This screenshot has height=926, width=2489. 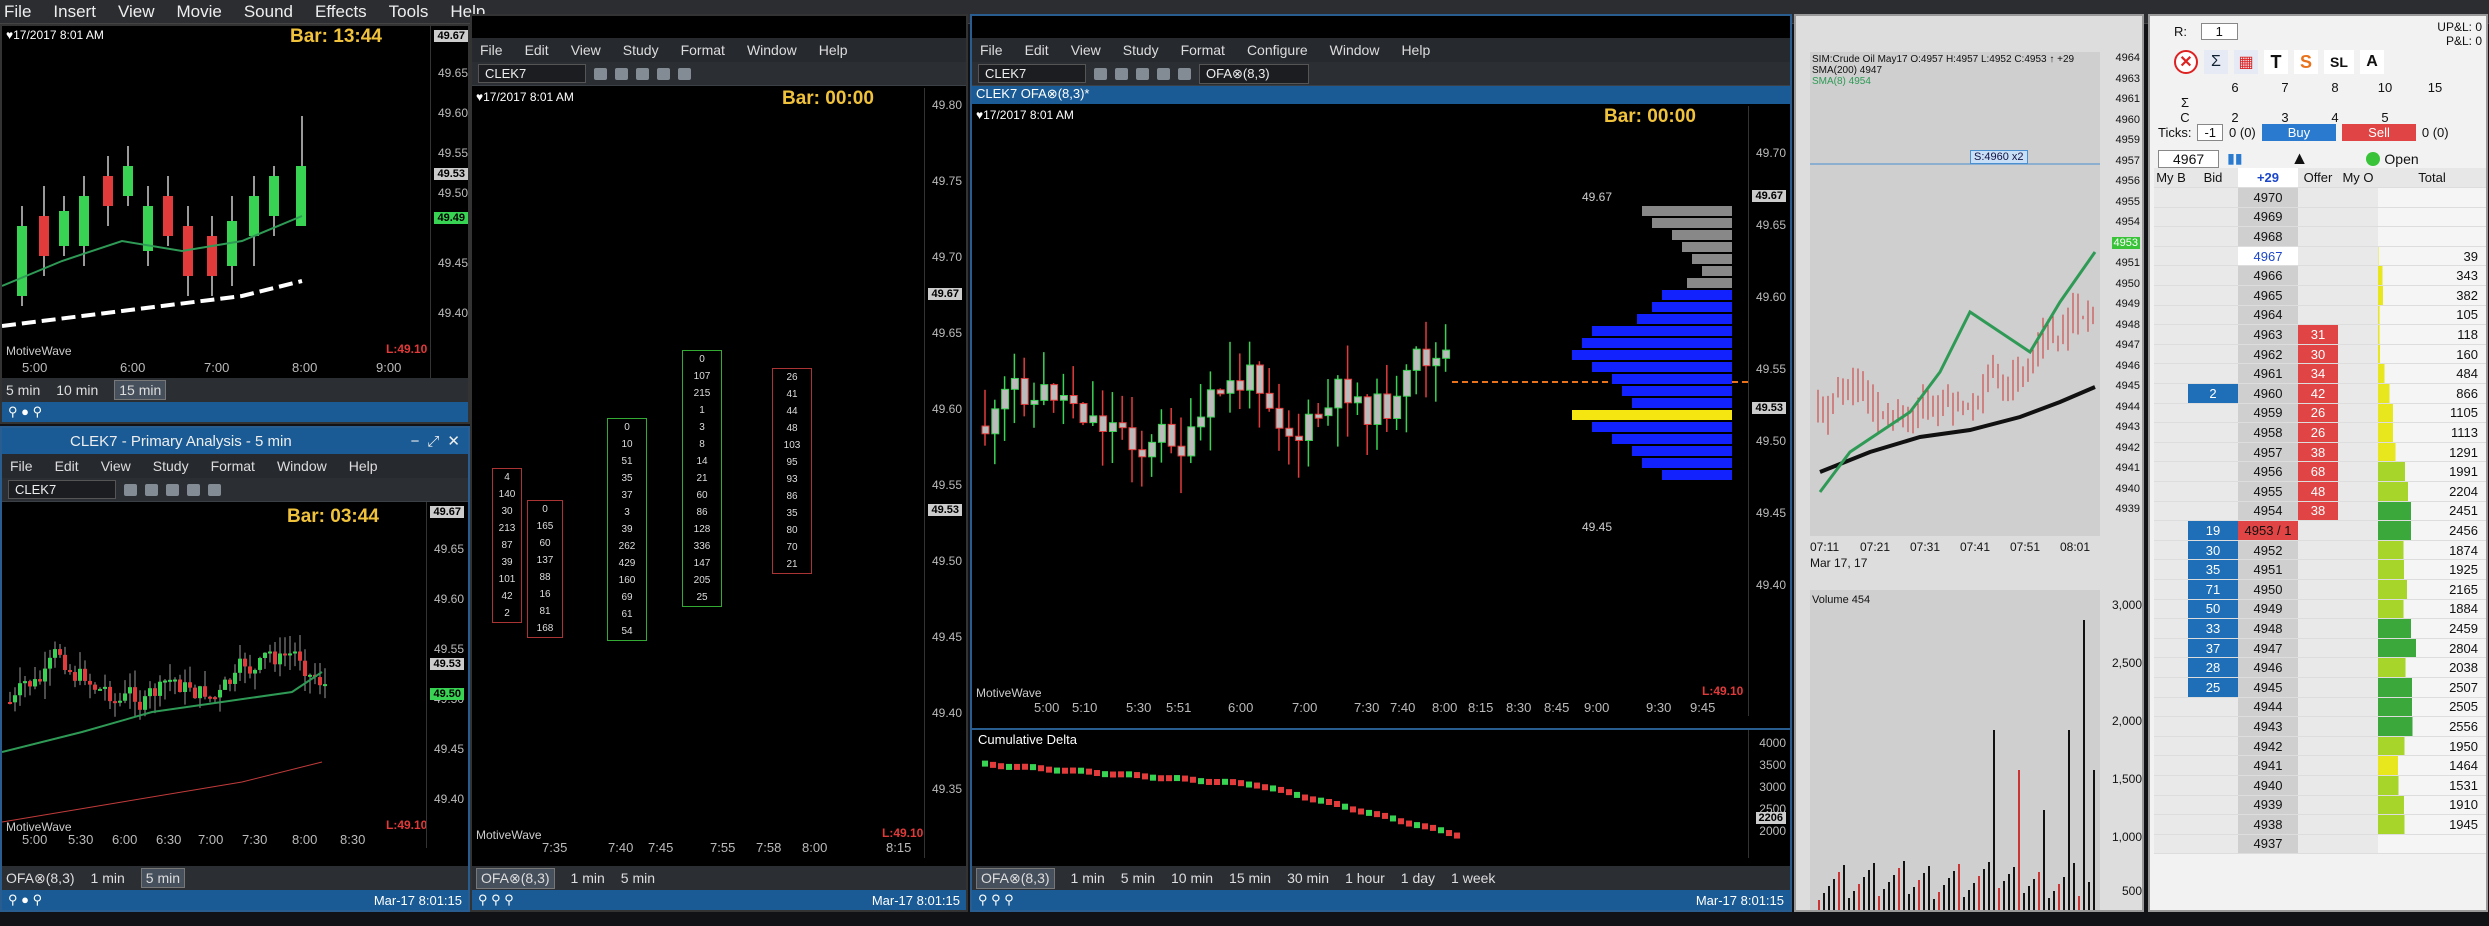 What do you see at coordinates (2320, 374) in the screenshot?
I see `table-row: 4961 34 484` at bounding box center [2320, 374].